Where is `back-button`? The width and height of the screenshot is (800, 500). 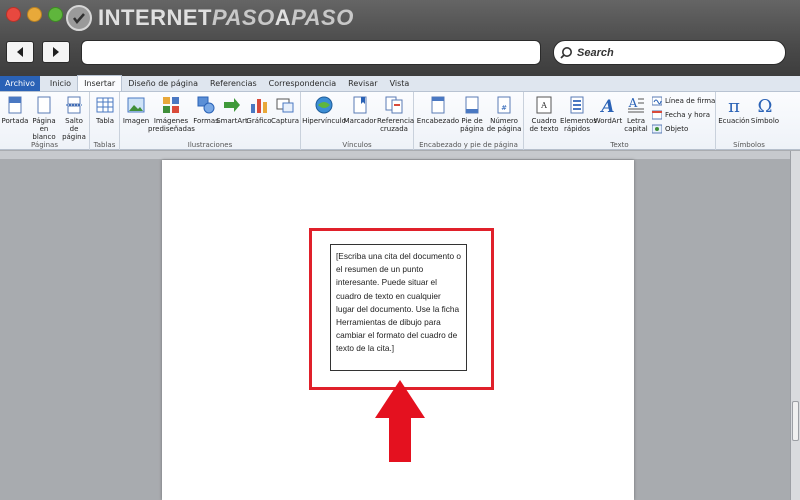
back-button is located at coordinates (20, 52).